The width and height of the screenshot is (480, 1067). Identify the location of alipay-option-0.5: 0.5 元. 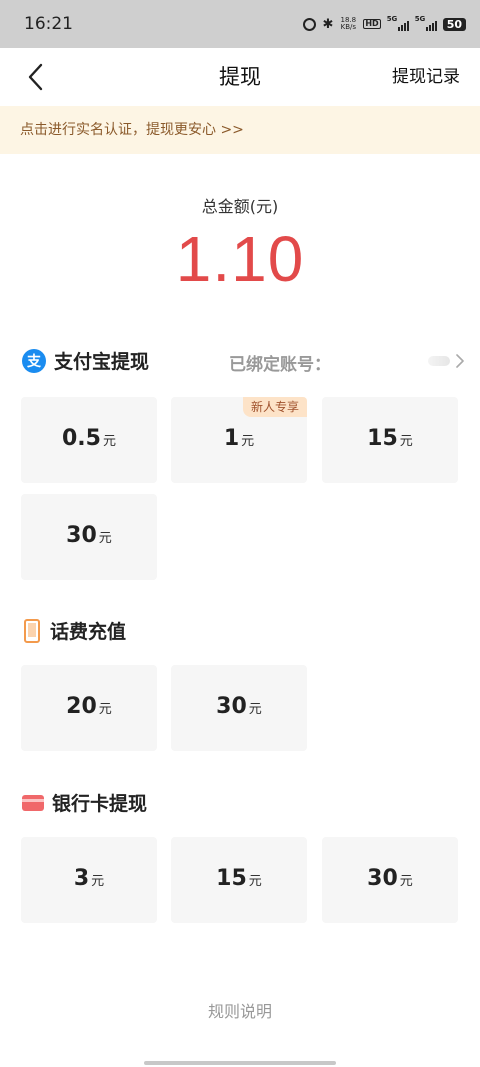
(89, 440).